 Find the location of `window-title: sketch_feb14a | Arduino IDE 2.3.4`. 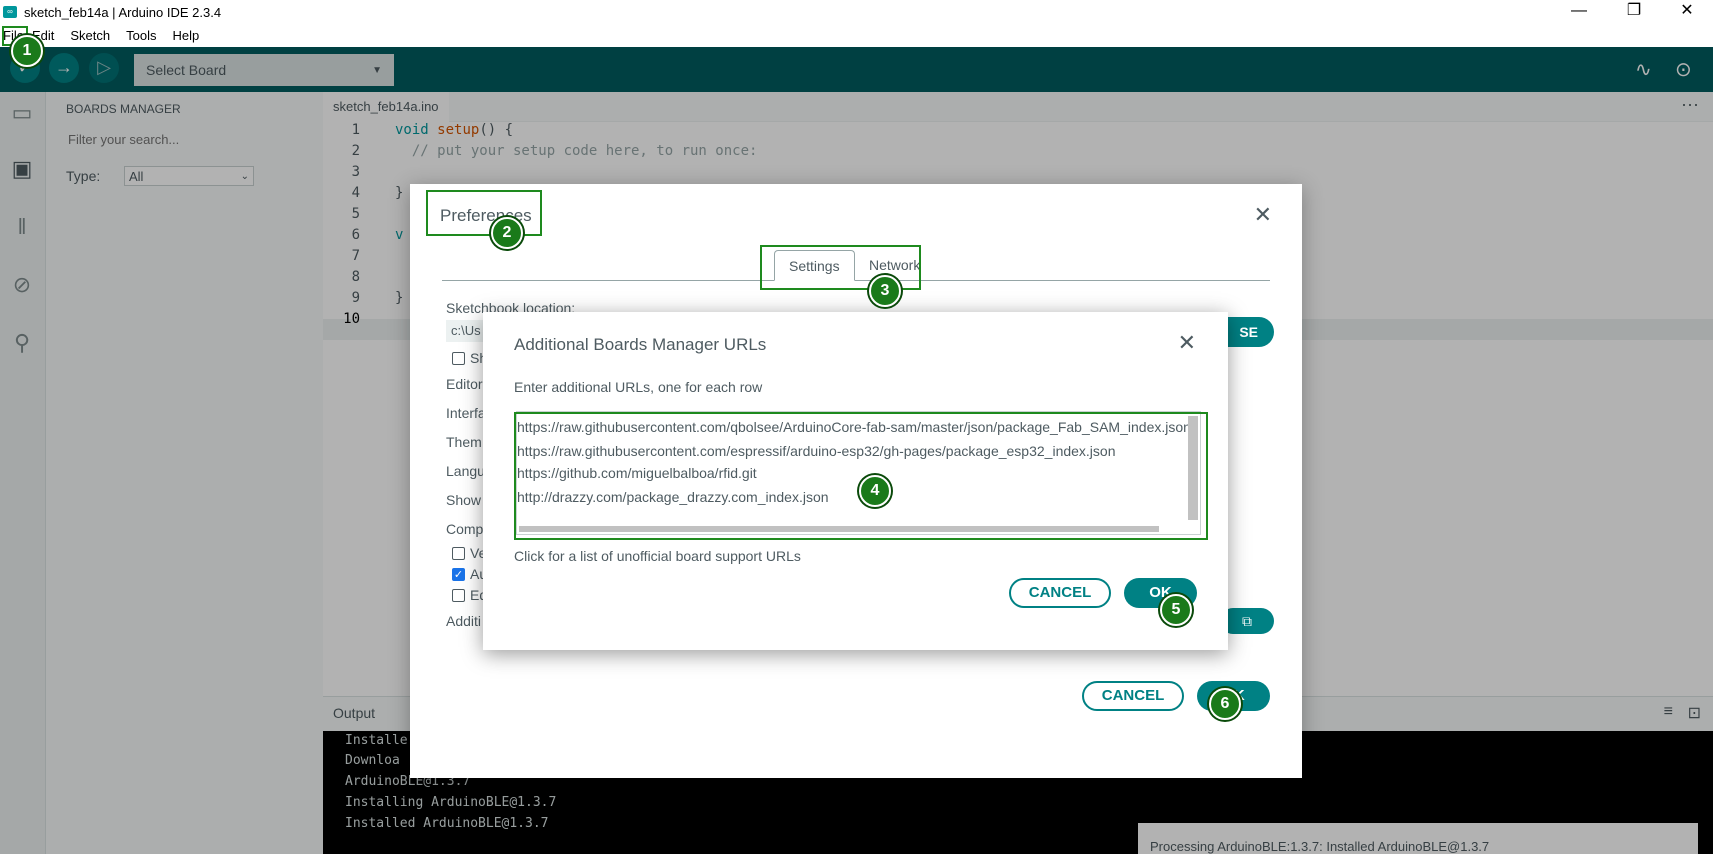

window-title: sketch_feb14a | Arduino IDE 2.3.4 is located at coordinates (123, 12).